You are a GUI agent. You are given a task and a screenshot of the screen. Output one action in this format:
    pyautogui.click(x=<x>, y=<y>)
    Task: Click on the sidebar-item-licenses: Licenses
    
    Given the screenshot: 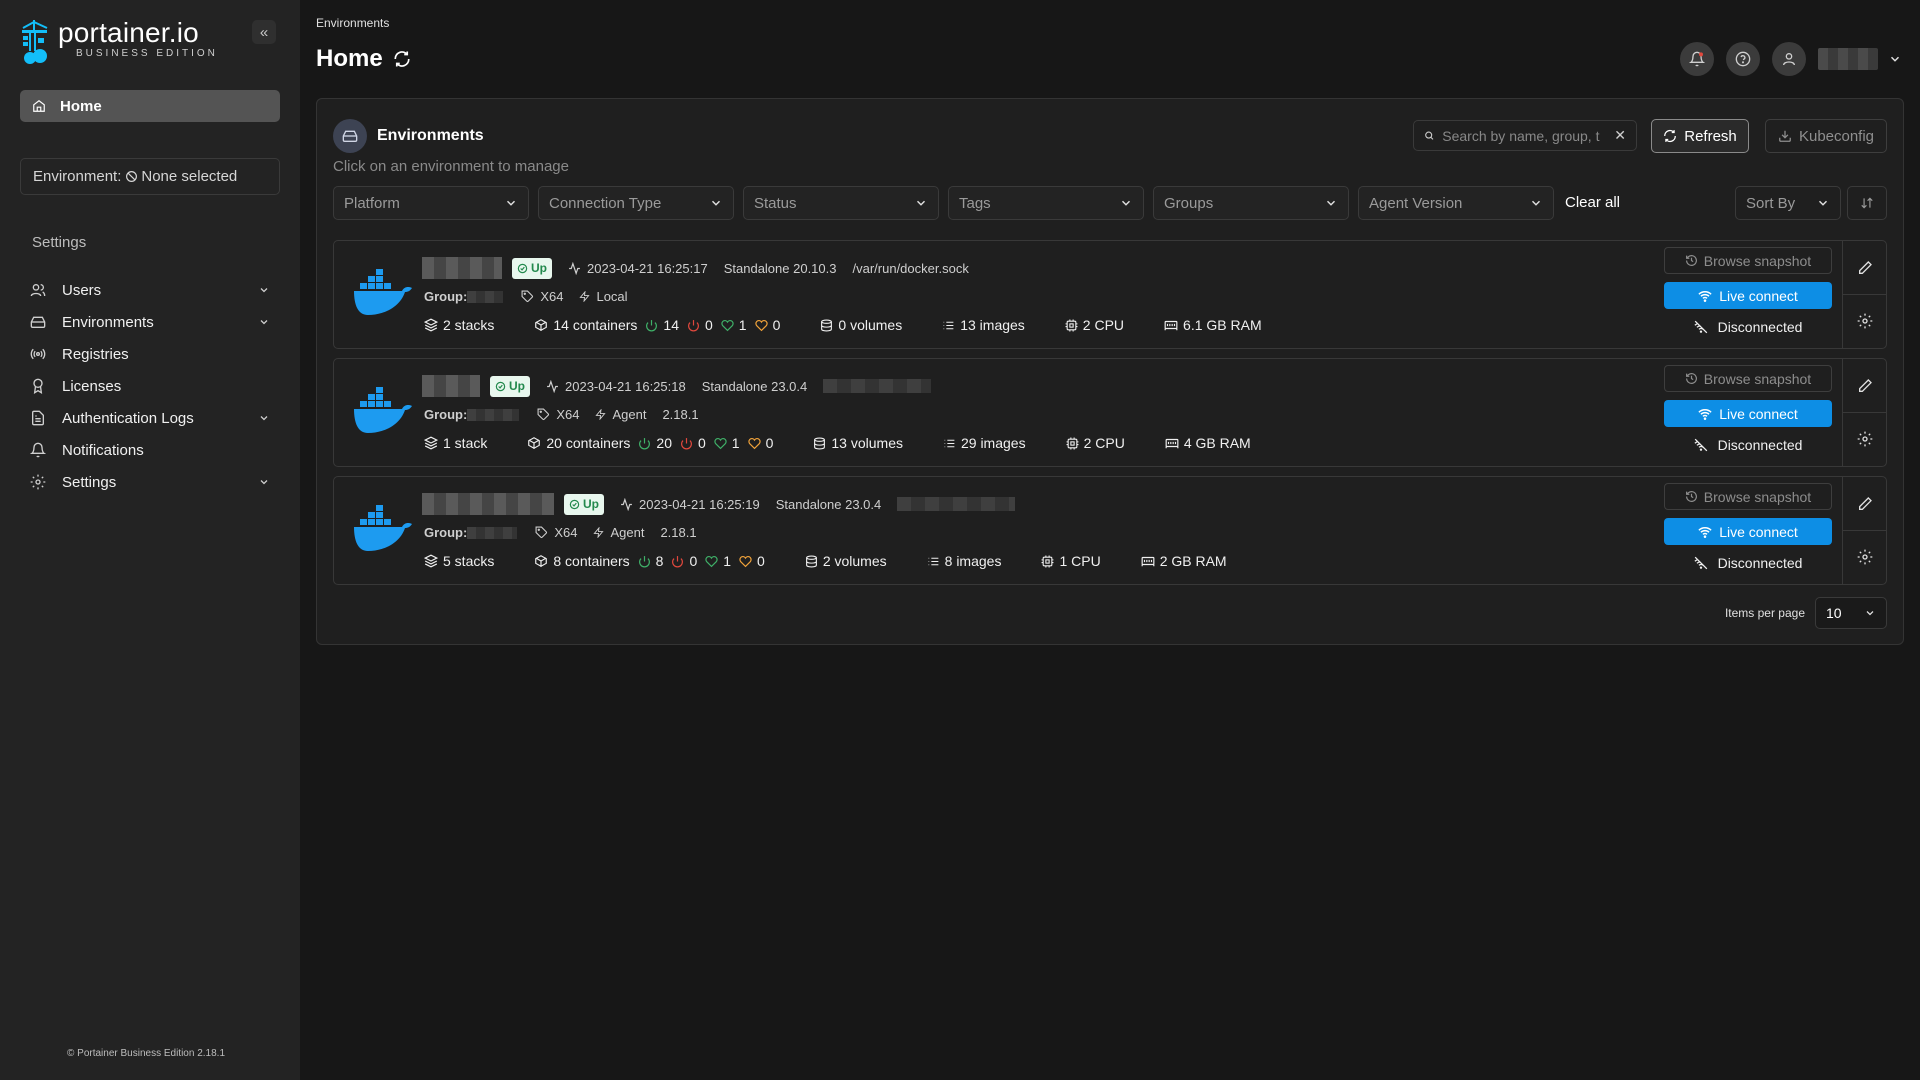 What is the action you would take?
    pyautogui.click(x=150, y=386)
    